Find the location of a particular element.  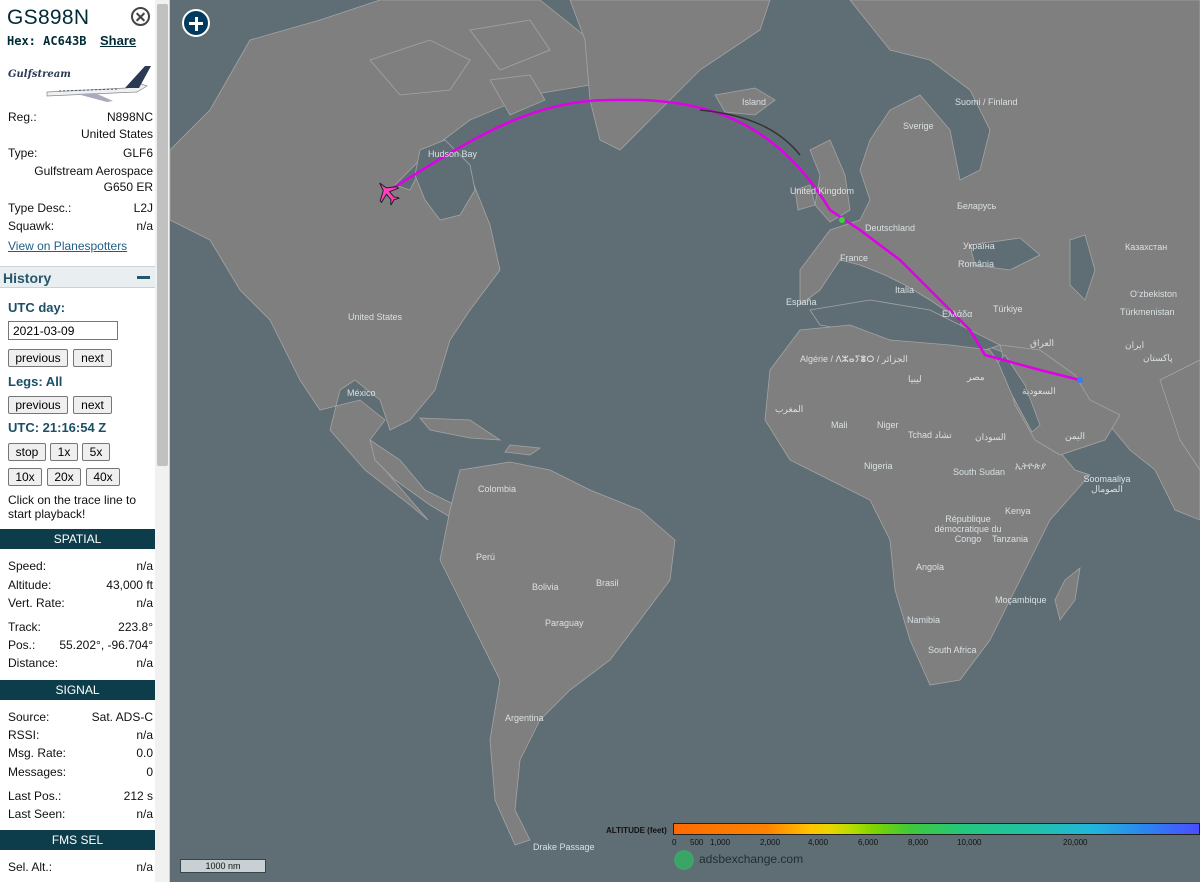

map-label: Sverige is located at coordinates (918, 126).